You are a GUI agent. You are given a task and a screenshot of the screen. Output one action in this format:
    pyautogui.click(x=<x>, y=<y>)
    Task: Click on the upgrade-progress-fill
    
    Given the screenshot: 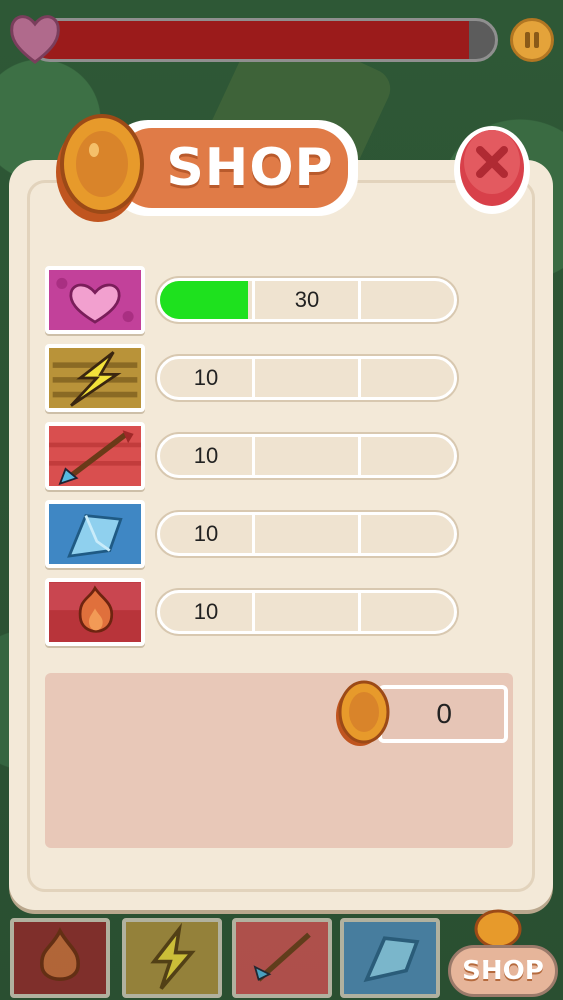 What is the action you would take?
    pyautogui.click(x=204, y=300)
    